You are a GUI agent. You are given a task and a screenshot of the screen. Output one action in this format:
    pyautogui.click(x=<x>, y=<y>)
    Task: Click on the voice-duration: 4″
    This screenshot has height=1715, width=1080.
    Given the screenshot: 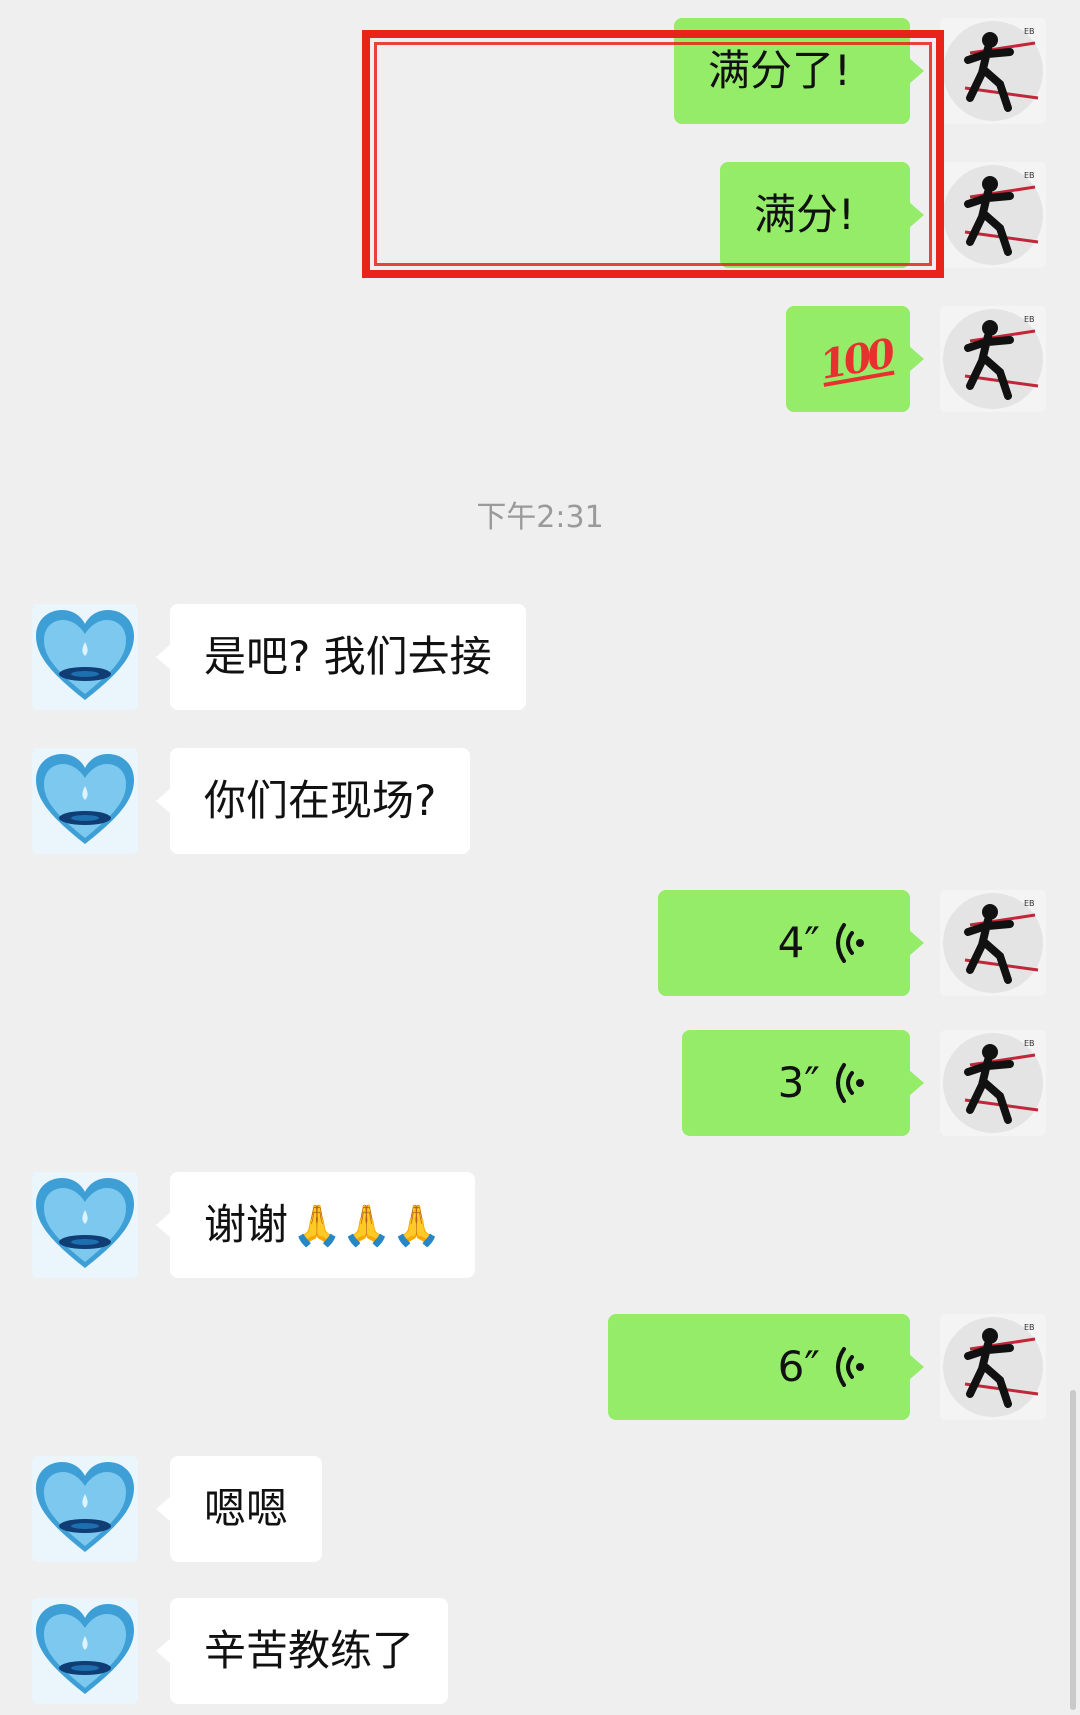 What is the action you would take?
    pyautogui.click(x=798, y=942)
    